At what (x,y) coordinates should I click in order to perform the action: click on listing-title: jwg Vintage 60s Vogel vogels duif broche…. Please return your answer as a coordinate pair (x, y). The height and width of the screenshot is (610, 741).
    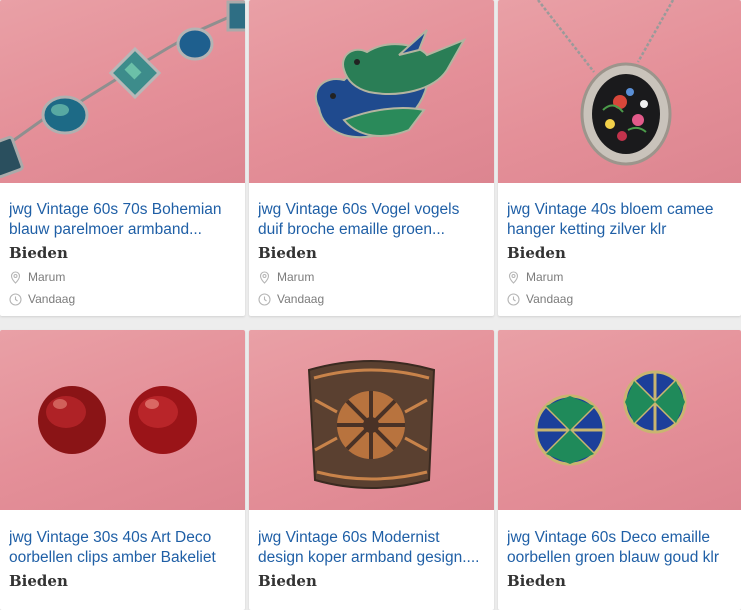
    Looking at the image, I should click on (373, 220).